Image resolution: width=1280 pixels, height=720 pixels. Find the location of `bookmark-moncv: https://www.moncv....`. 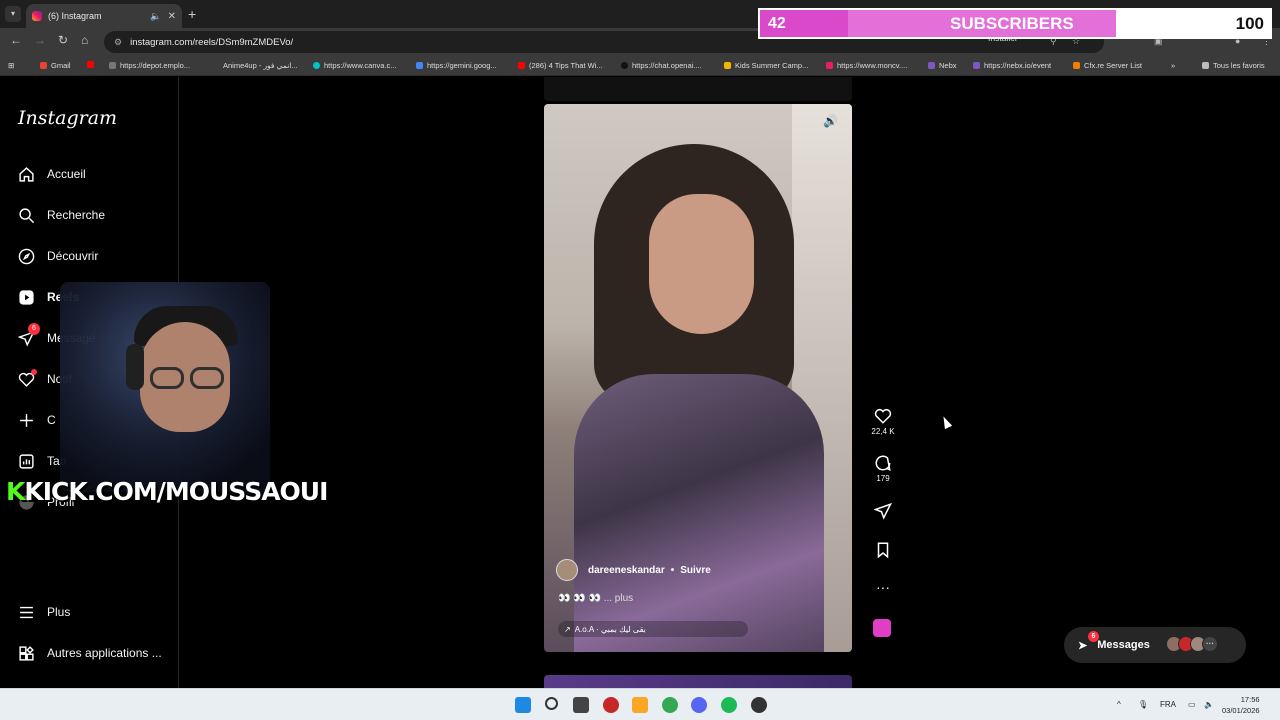

bookmark-moncv: https://www.moncv.... is located at coordinates (866, 65).